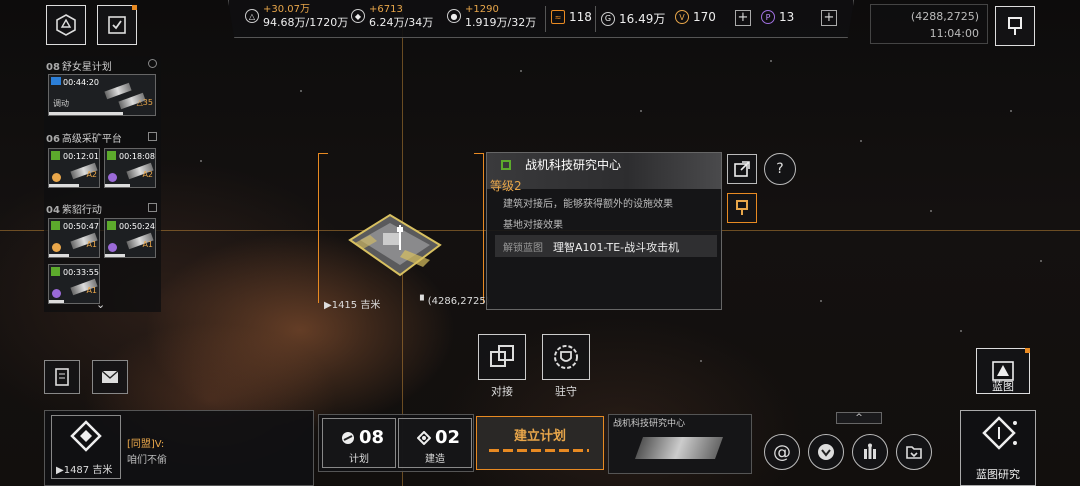 This screenshot has height=486, width=1080. Describe the element at coordinates (56, 81) in the screenshot. I see `arrows-icon` at that location.